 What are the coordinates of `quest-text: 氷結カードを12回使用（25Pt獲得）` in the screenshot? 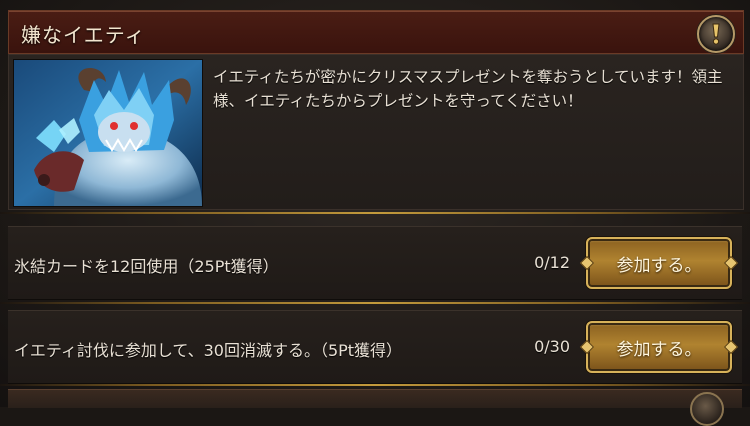 It's located at (146, 266).